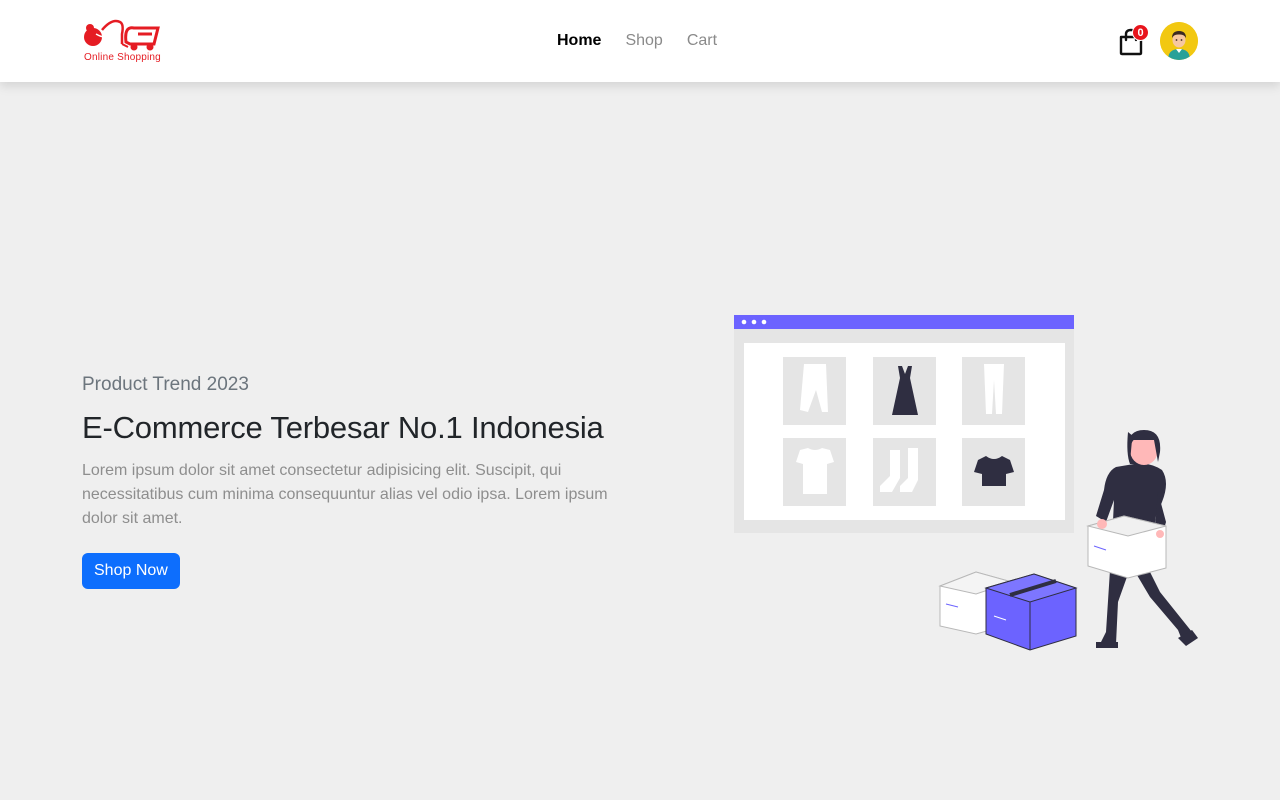 The width and height of the screenshot is (1280, 800). What do you see at coordinates (702, 41) in the screenshot?
I see `nav-cart: Cart` at bounding box center [702, 41].